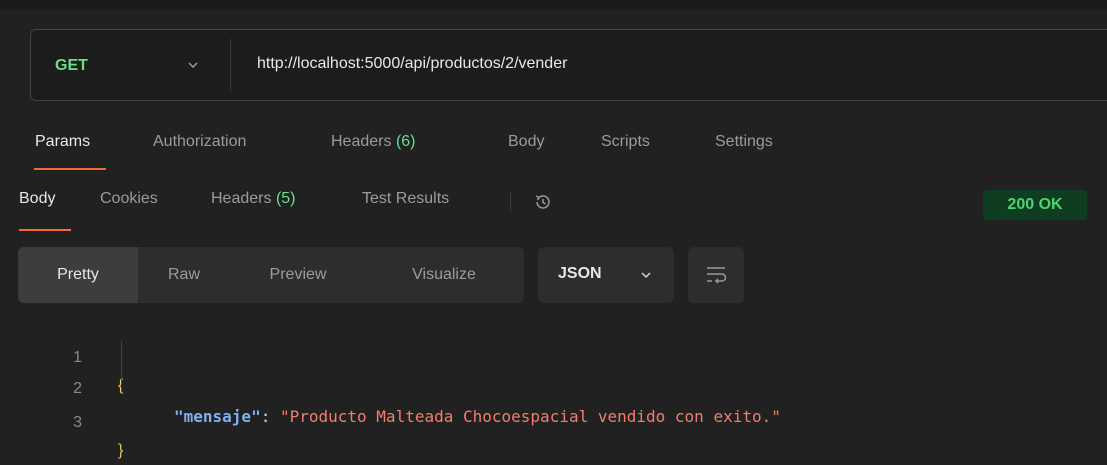 The width and height of the screenshot is (1107, 465). What do you see at coordinates (270, 416) in the screenshot?
I see `json-colon: :` at bounding box center [270, 416].